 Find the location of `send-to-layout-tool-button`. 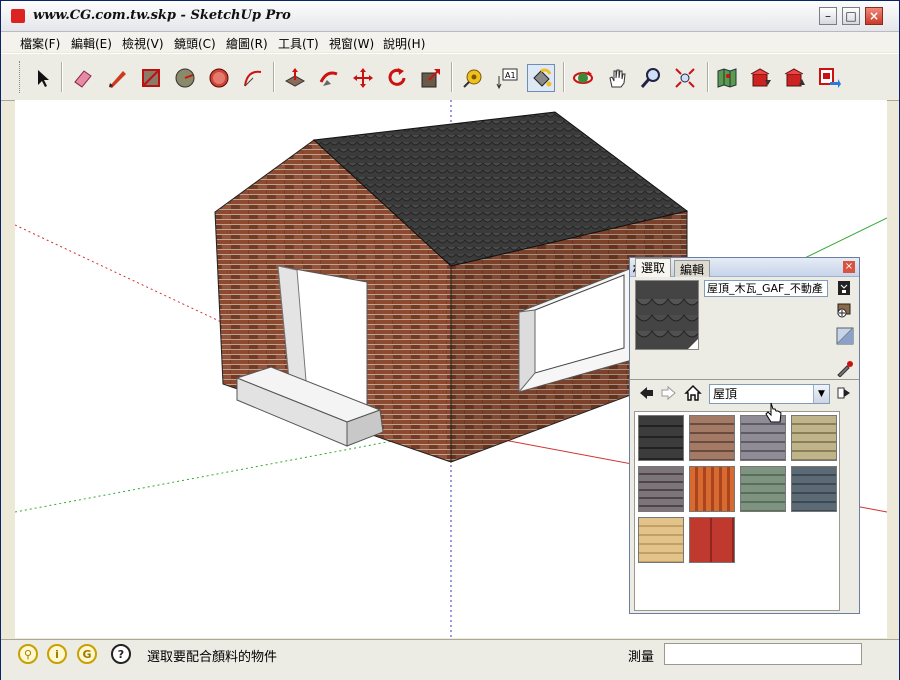

send-to-layout-tool-button is located at coordinates (829, 78).